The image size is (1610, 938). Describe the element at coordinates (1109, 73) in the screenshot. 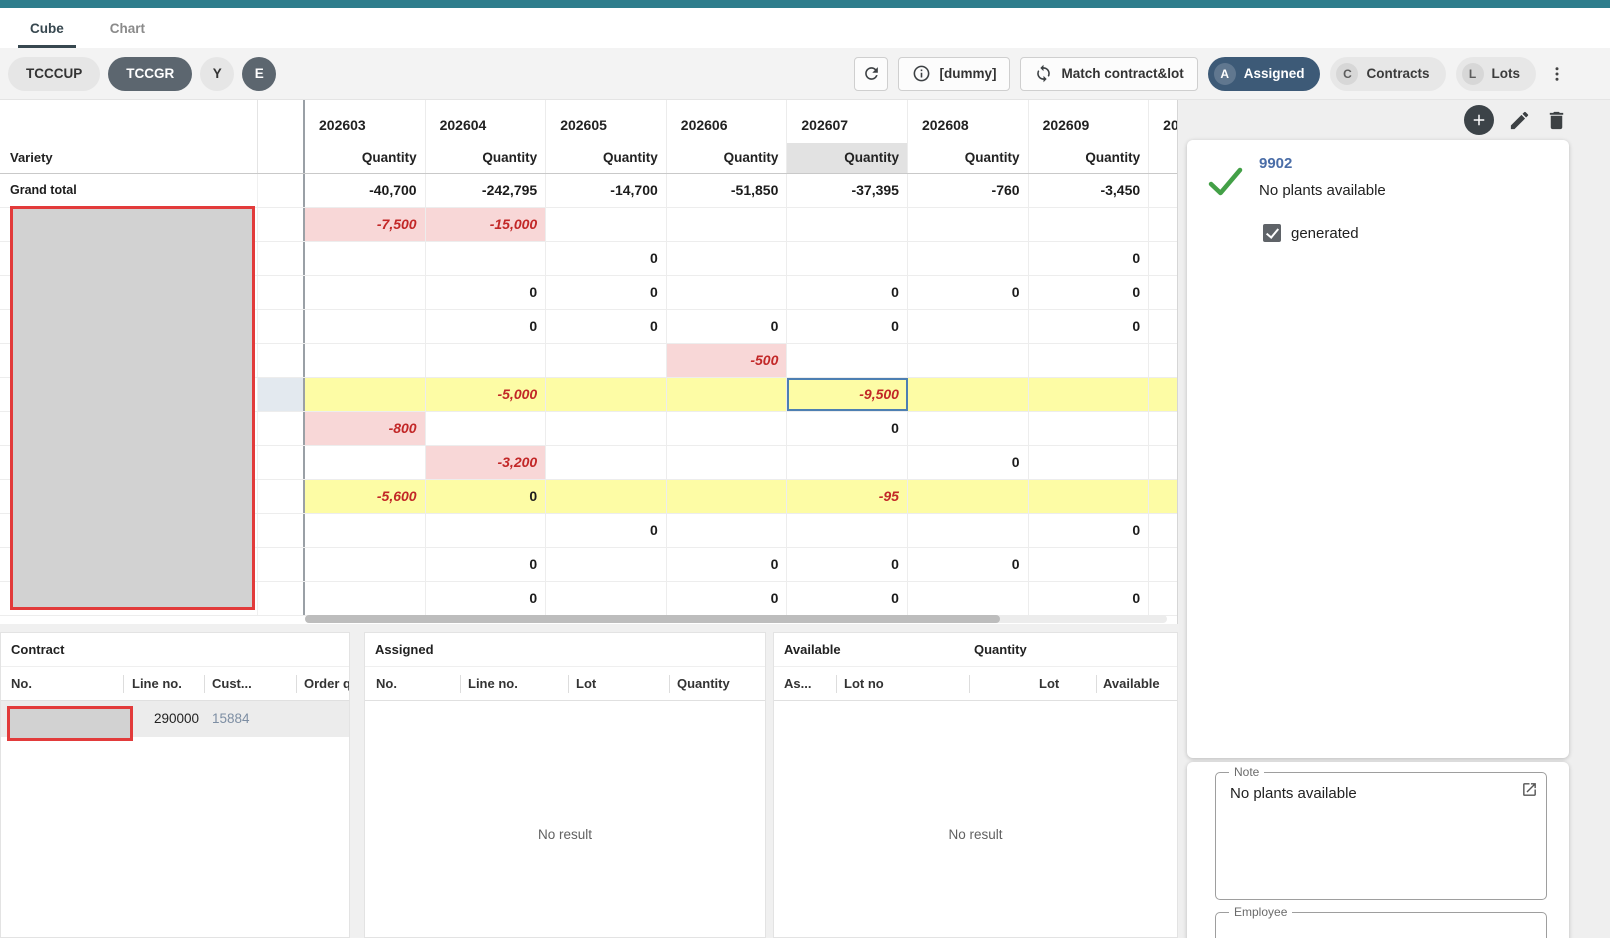

I see `match-contract-lot-button: Match contract&lot` at that location.